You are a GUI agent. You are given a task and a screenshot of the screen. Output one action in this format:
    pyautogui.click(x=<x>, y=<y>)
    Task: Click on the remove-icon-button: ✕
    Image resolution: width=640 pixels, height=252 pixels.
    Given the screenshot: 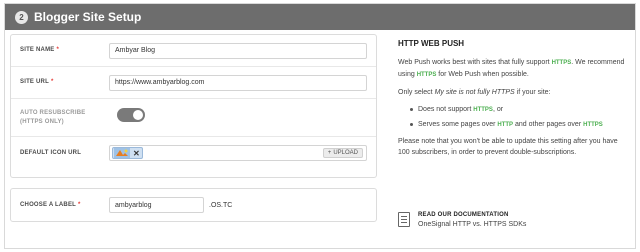 What is the action you would take?
    pyautogui.click(x=136, y=153)
    